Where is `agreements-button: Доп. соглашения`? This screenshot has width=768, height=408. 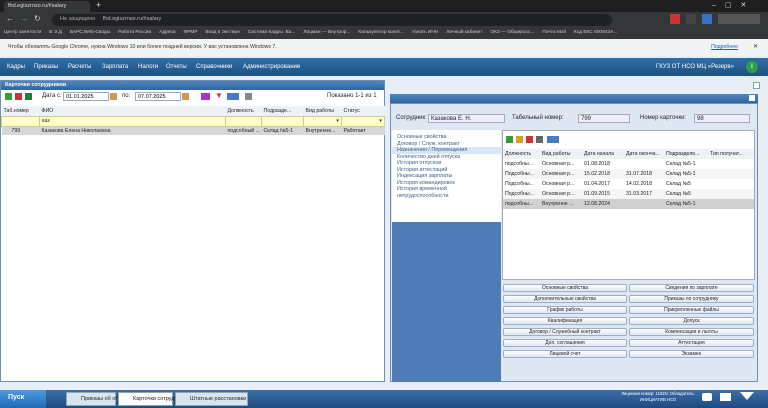
agreements-button: Доп. соглашения is located at coordinates (565, 343).